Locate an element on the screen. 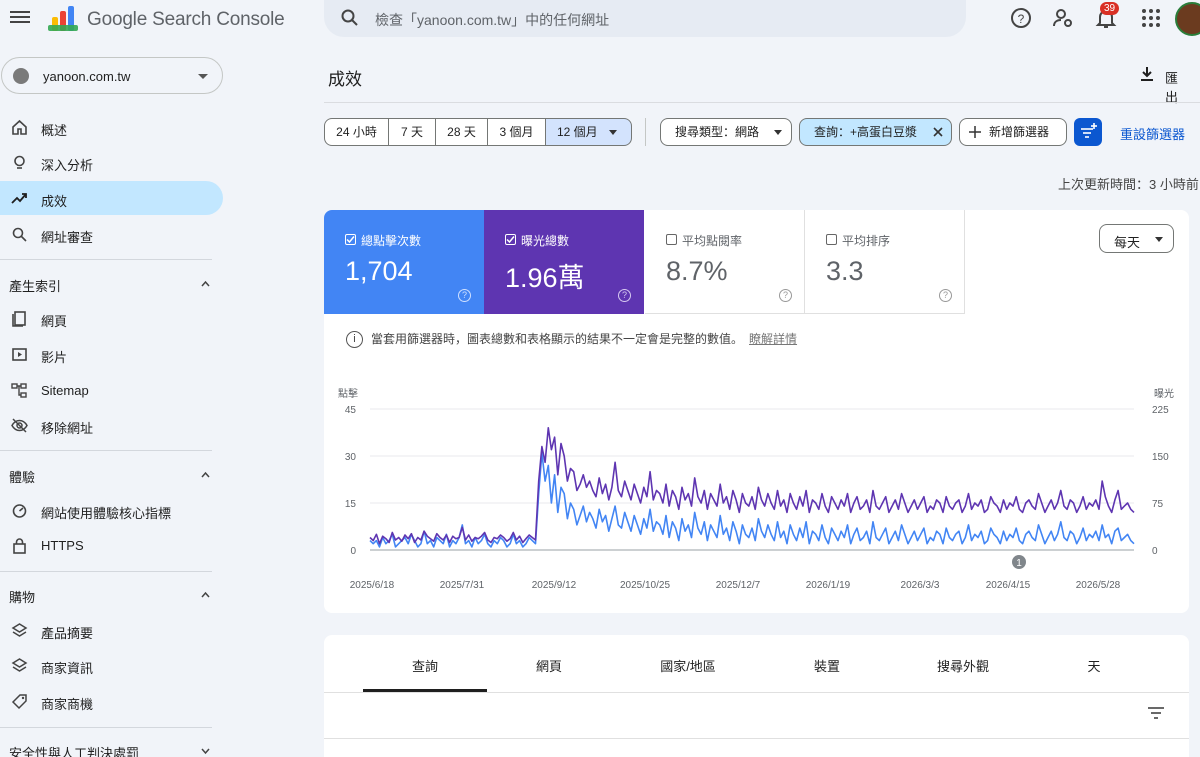 The image size is (1200, 757). metric-value: 8.7% is located at coordinates (697, 271).